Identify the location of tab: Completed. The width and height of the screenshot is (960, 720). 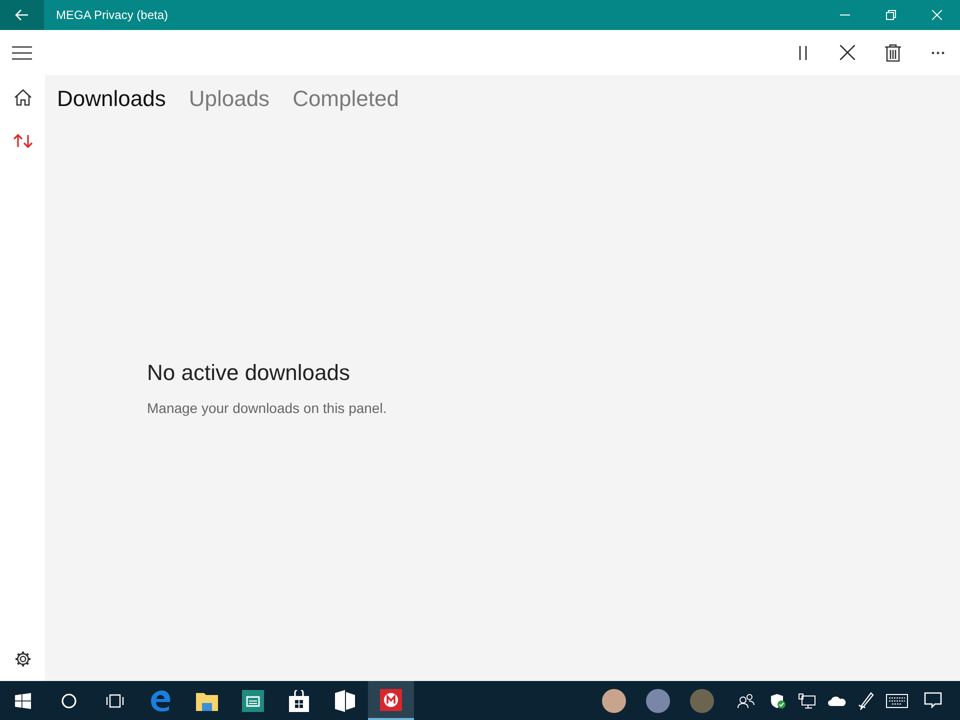
(351, 99).